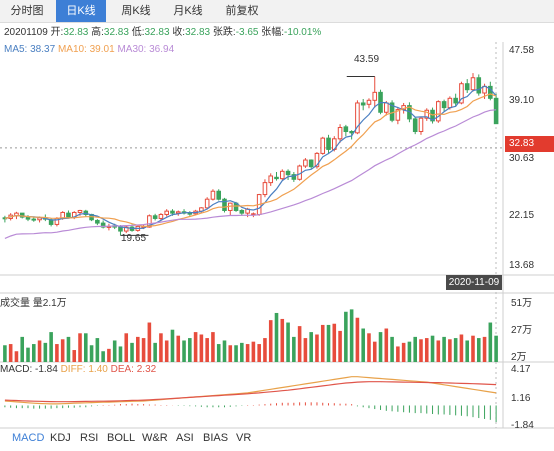  I want to click on macd-legend: MACD: -1.84 DIFF: 1.40 DEA: 2.32, so click(78, 369).